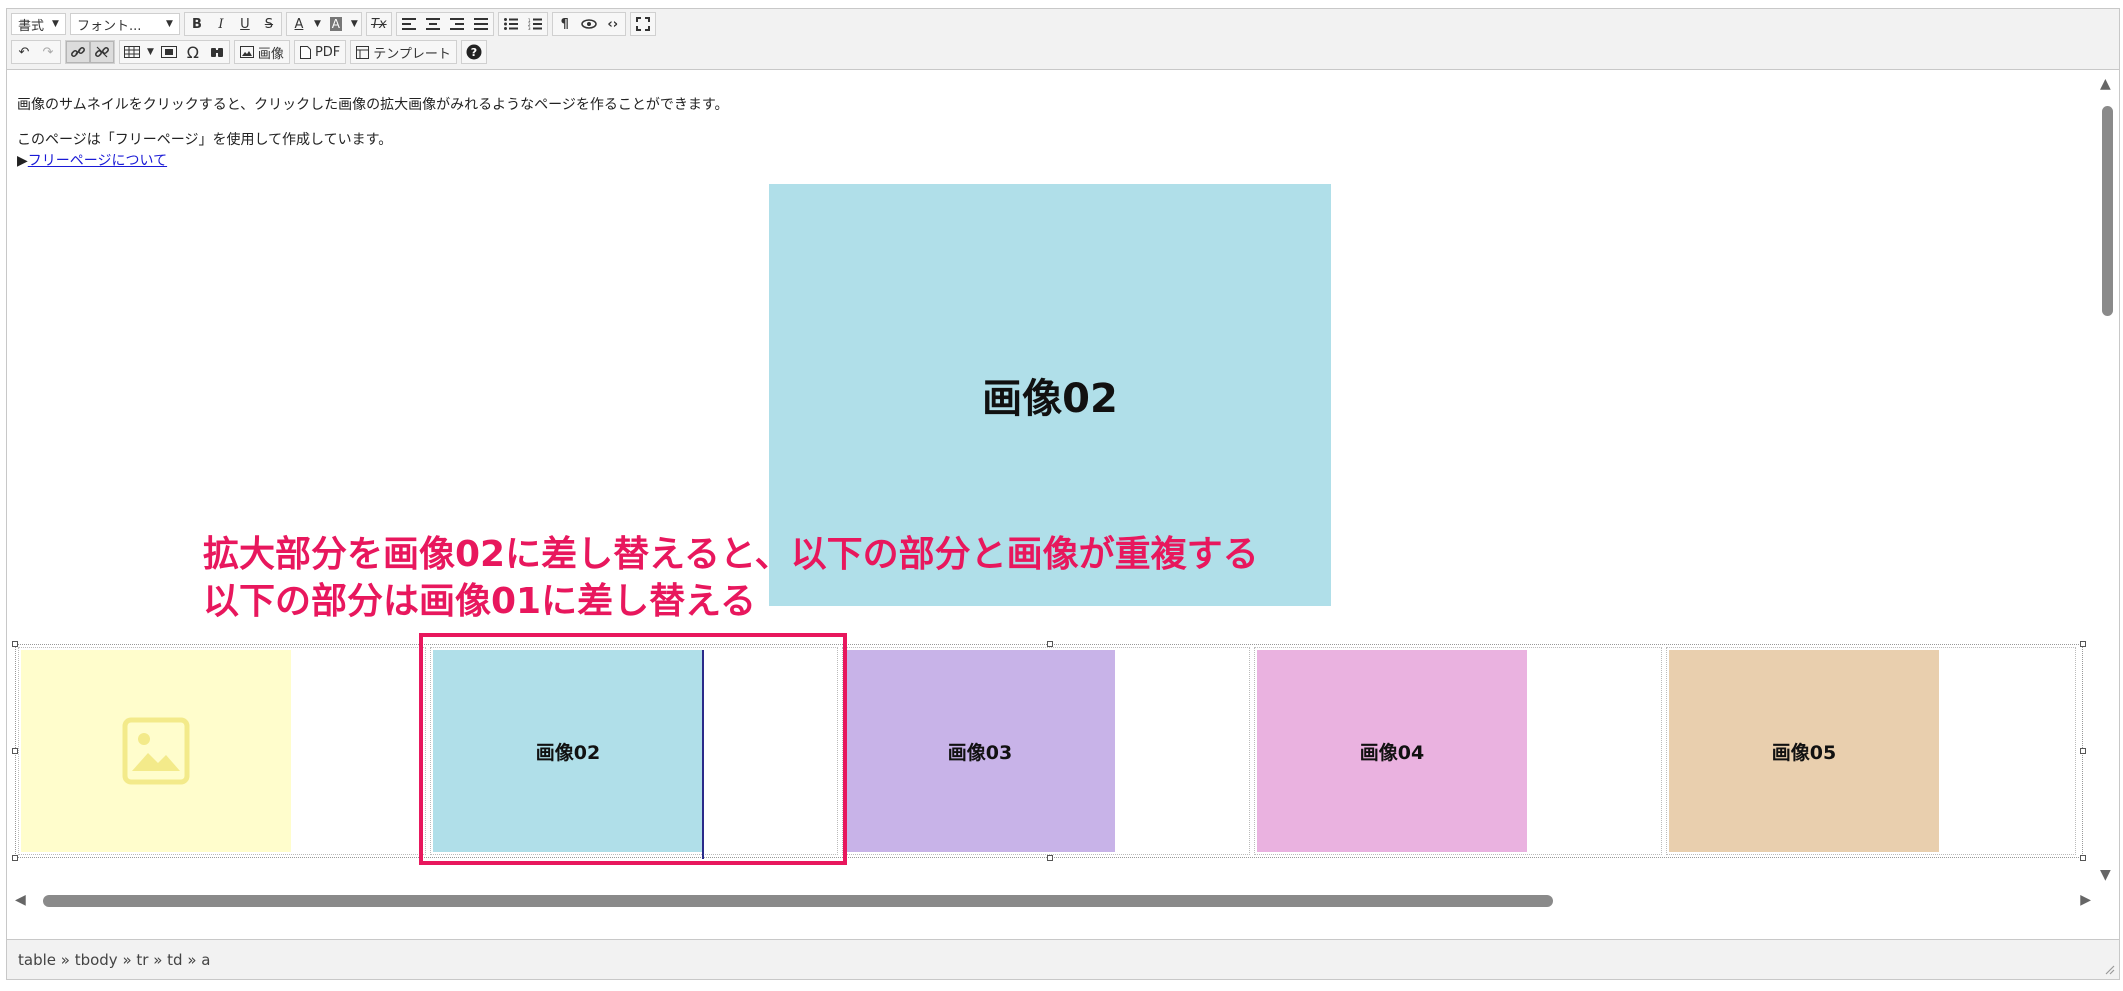  I want to click on align-justify-icon, so click(481, 24).